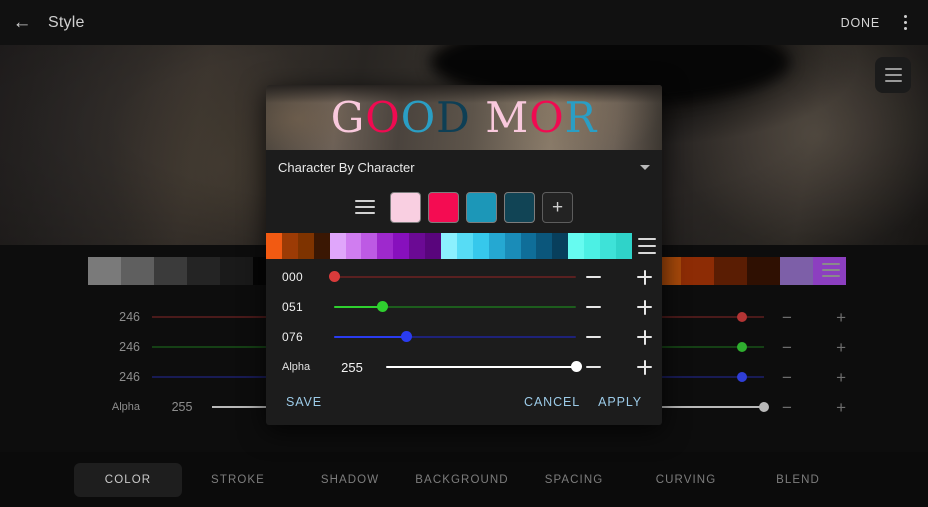 Image resolution: width=928 pixels, height=507 pixels. What do you see at coordinates (348, 117) in the screenshot?
I see `preview-letter: G` at bounding box center [348, 117].